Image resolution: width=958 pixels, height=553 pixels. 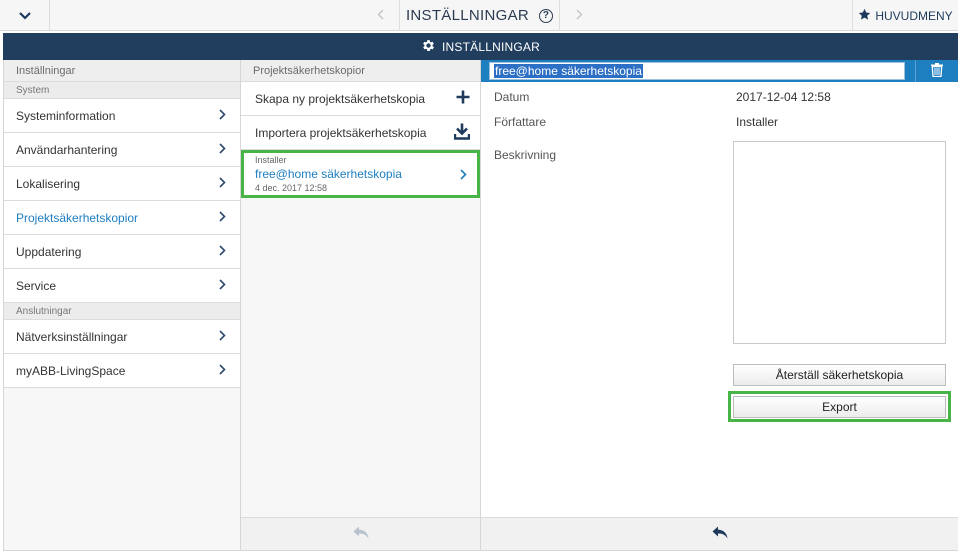 I want to click on sidebar-item-uppdatering: Uppdatering, so click(x=122, y=252).